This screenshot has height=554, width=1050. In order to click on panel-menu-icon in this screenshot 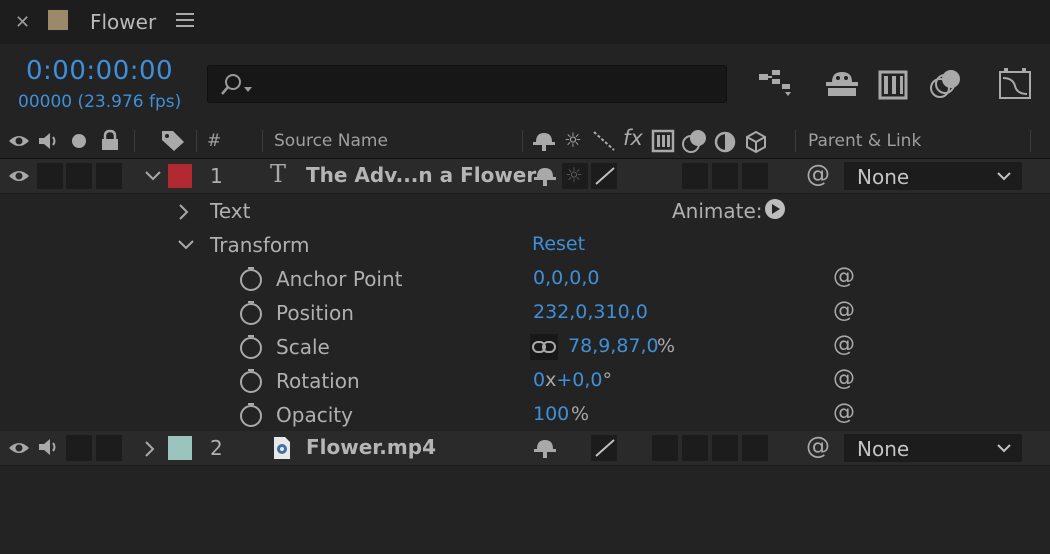, I will do `click(185, 19)`.